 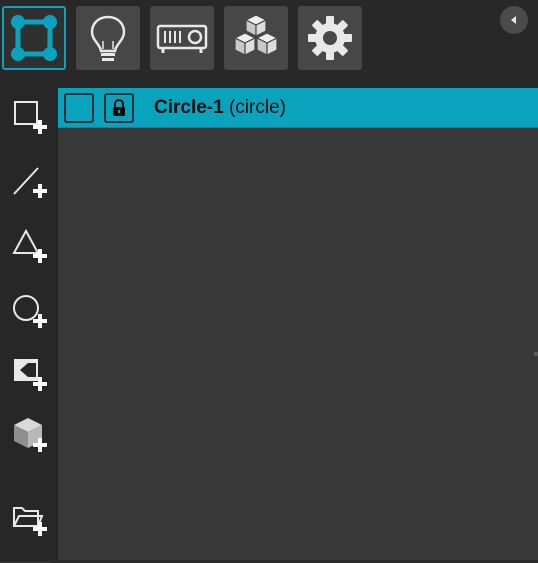 What do you see at coordinates (189, 107) in the screenshot?
I see `object-name: Circle-1` at bounding box center [189, 107].